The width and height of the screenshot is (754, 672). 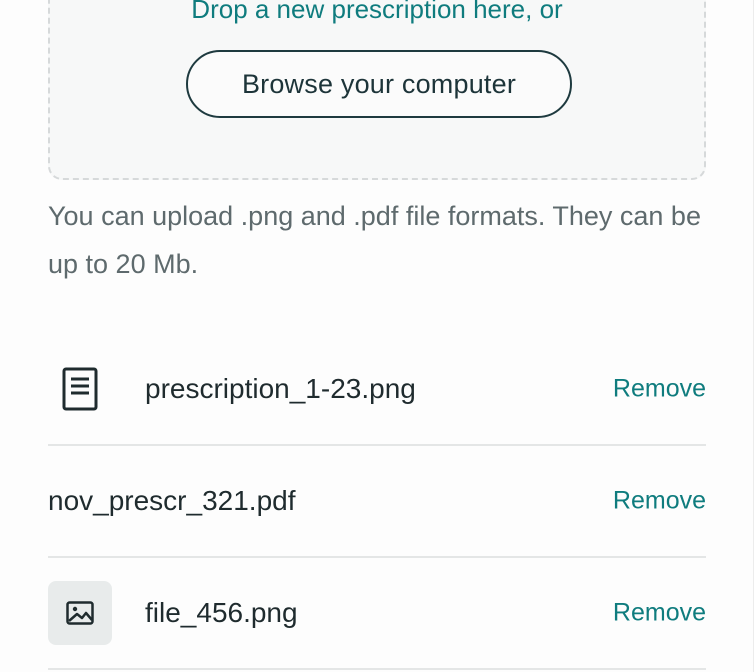 I want to click on browse-computer-button: Browse your computer, so click(x=379, y=84).